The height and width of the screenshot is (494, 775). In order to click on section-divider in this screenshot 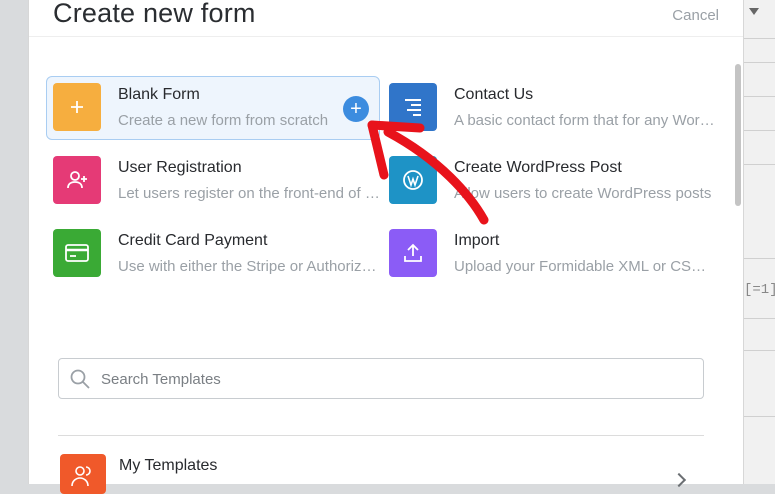, I will do `click(381, 435)`.